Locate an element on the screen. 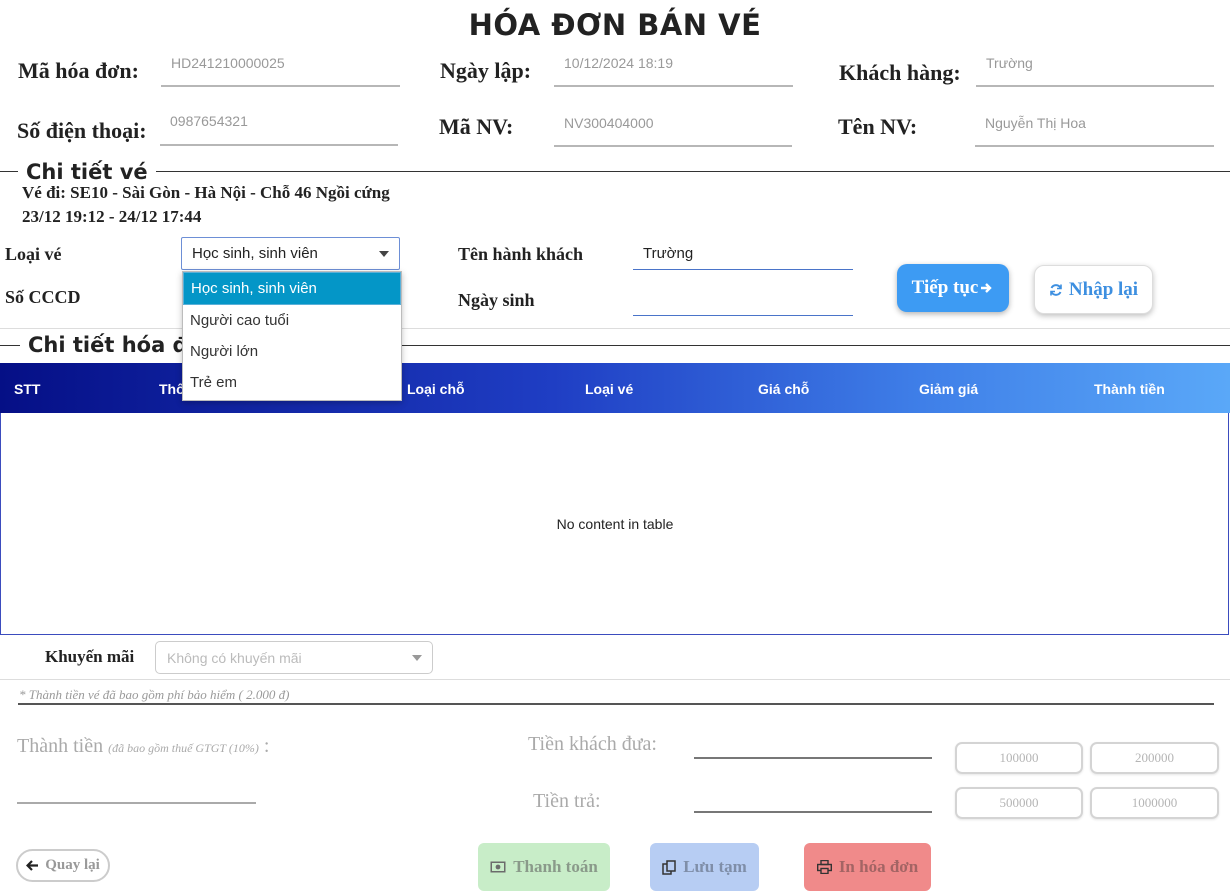  option-tre-em: Trẻ em is located at coordinates (292, 382).